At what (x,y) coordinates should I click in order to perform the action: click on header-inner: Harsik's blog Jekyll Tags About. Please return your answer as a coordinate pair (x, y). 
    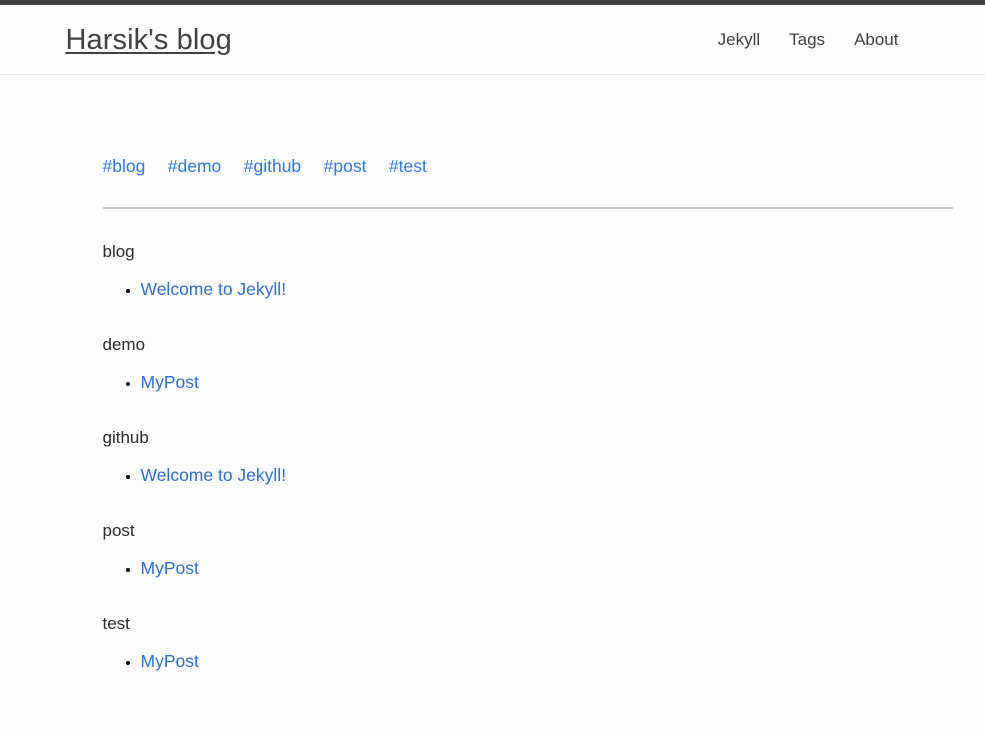
    Looking at the image, I should click on (493, 39).